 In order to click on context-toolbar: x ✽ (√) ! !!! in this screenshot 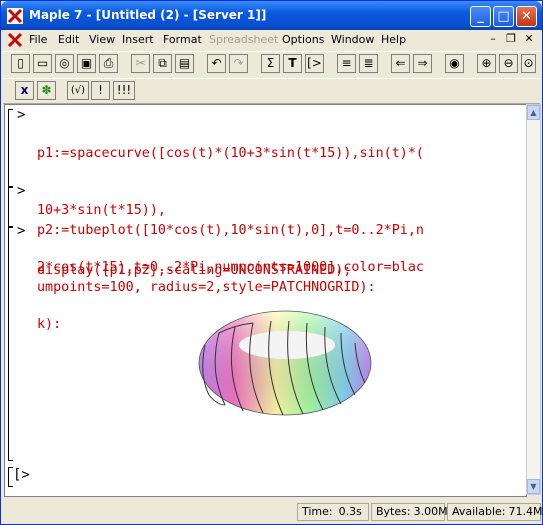, I will do `click(271, 91)`.